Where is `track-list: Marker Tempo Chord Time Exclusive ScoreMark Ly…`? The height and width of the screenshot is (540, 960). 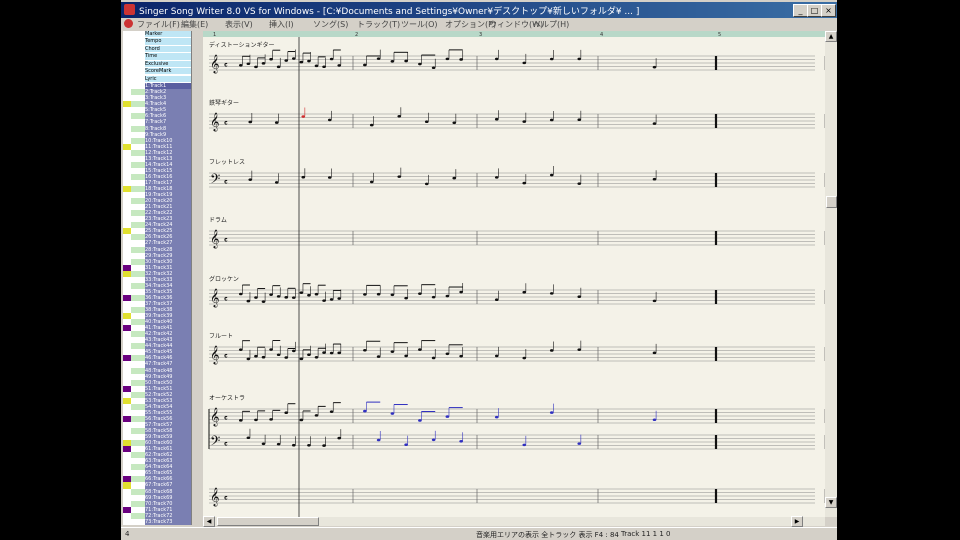
track-list: Marker Tempo Chord Time Exclusive ScoreMark Ly… is located at coordinates (157, 278).